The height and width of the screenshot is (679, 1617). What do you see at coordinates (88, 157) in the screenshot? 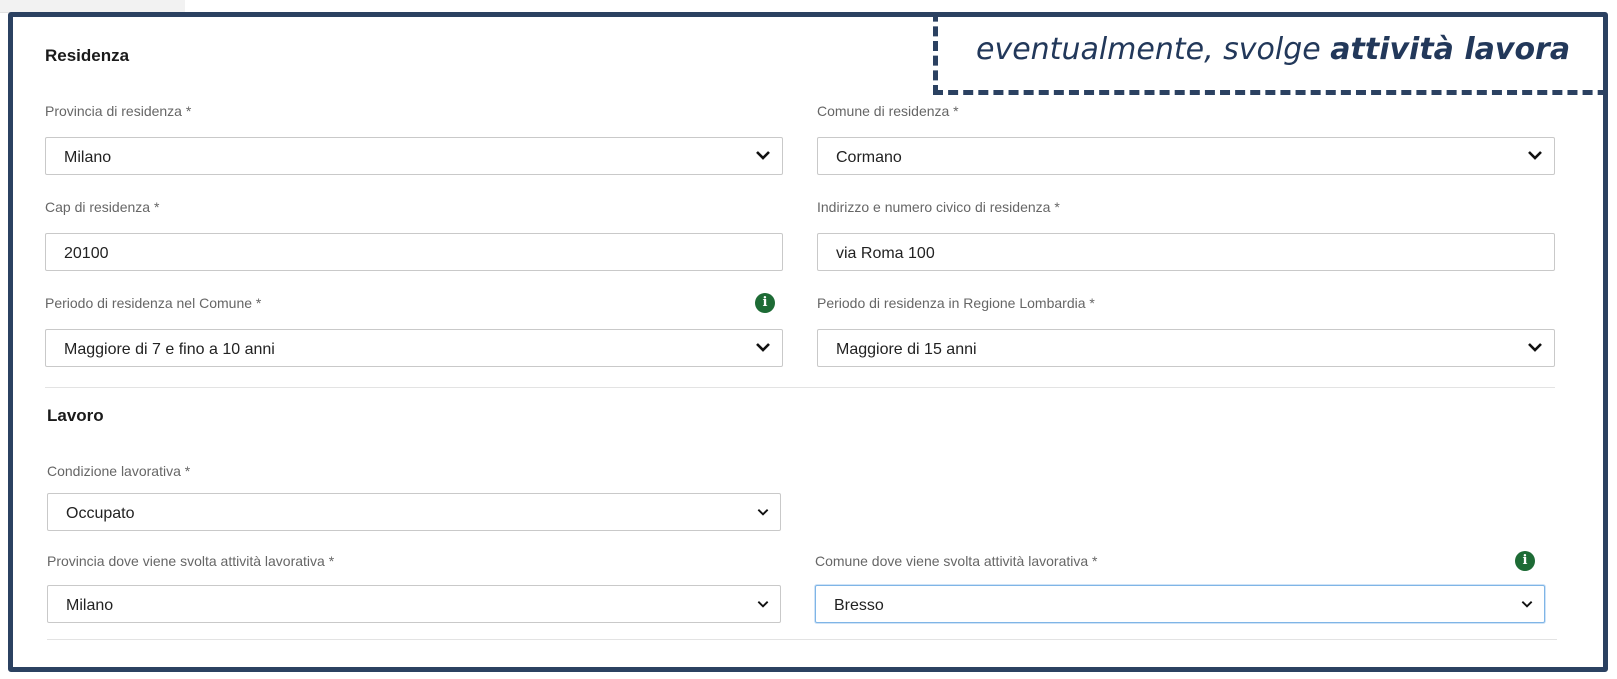
I see `provincia-residenza-value: Milano` at bounding box center [88, 157].